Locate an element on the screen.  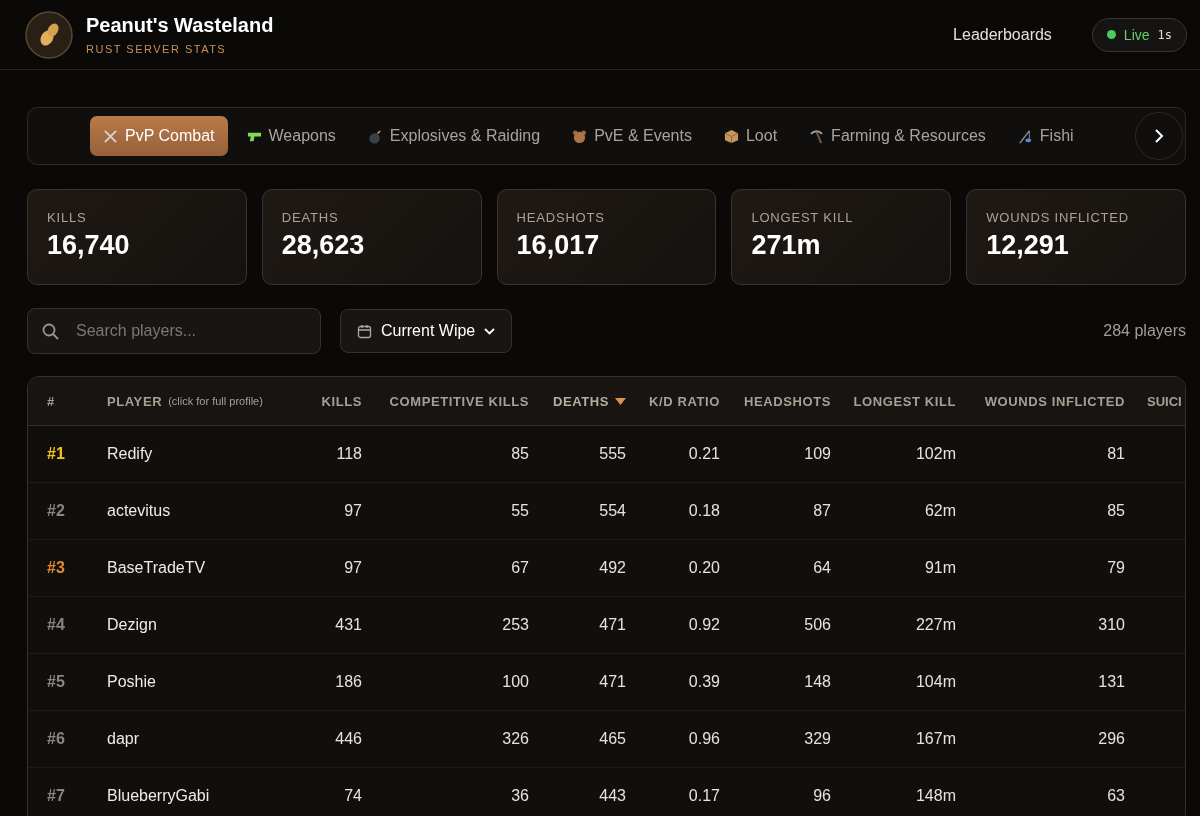
player-name: Dezign is located at coordinates (132, 625).